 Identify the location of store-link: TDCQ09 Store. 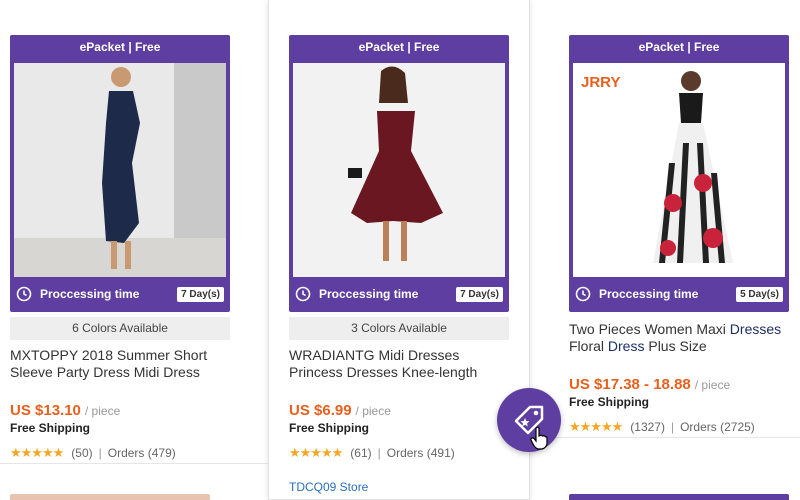
(328, 487).